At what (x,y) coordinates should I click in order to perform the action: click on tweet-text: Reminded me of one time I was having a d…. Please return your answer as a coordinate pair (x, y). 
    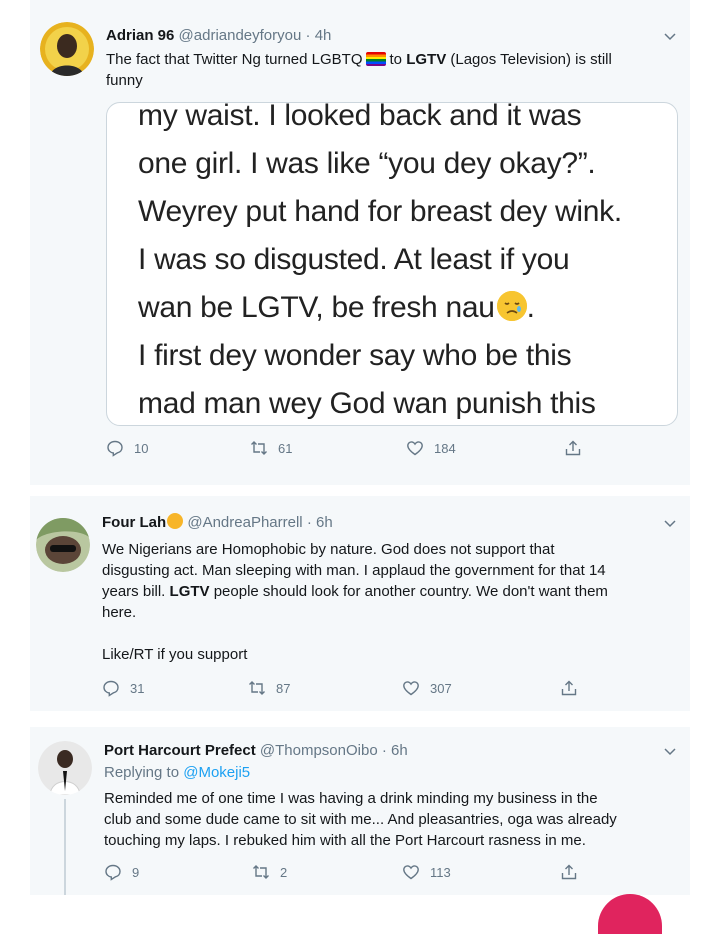
    Looking at the image, I should click on (396, 819).